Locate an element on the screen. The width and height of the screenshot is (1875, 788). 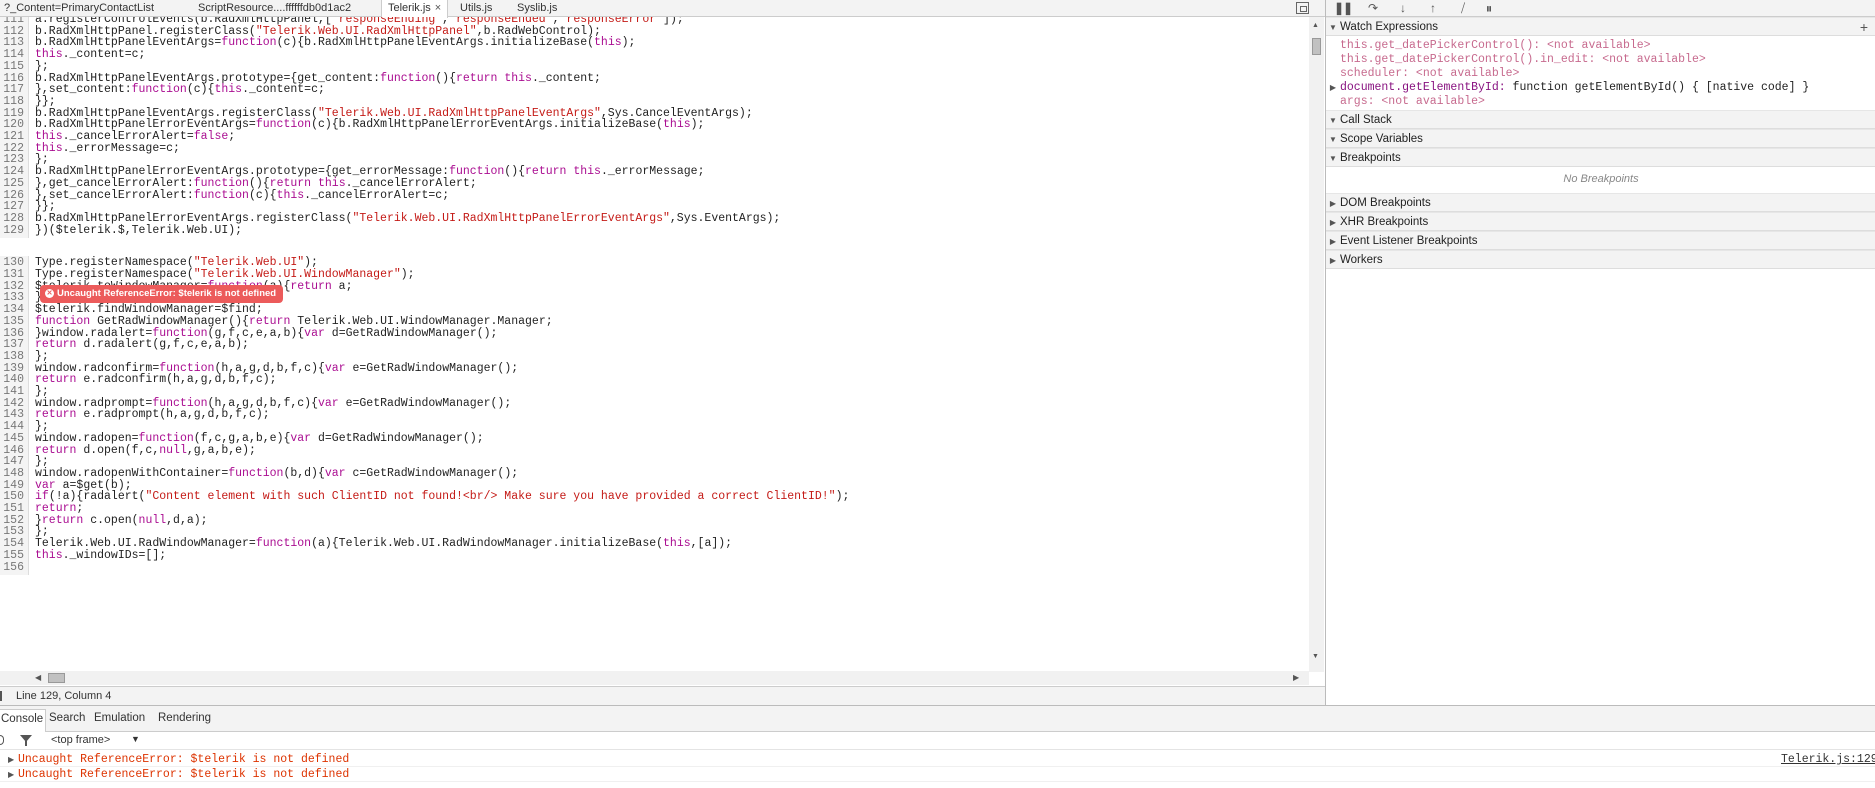
scroll-up-icon: ▲ is located at coordinates (1315, 25).